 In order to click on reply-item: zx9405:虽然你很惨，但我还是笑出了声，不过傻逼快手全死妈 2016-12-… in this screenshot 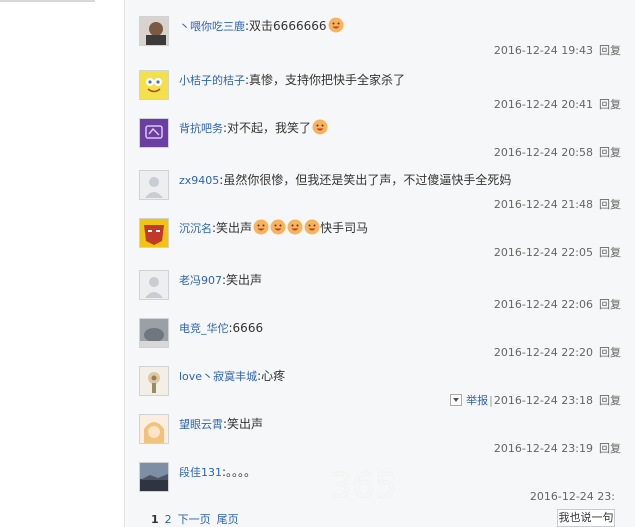, I will do `click(380, 194)`.